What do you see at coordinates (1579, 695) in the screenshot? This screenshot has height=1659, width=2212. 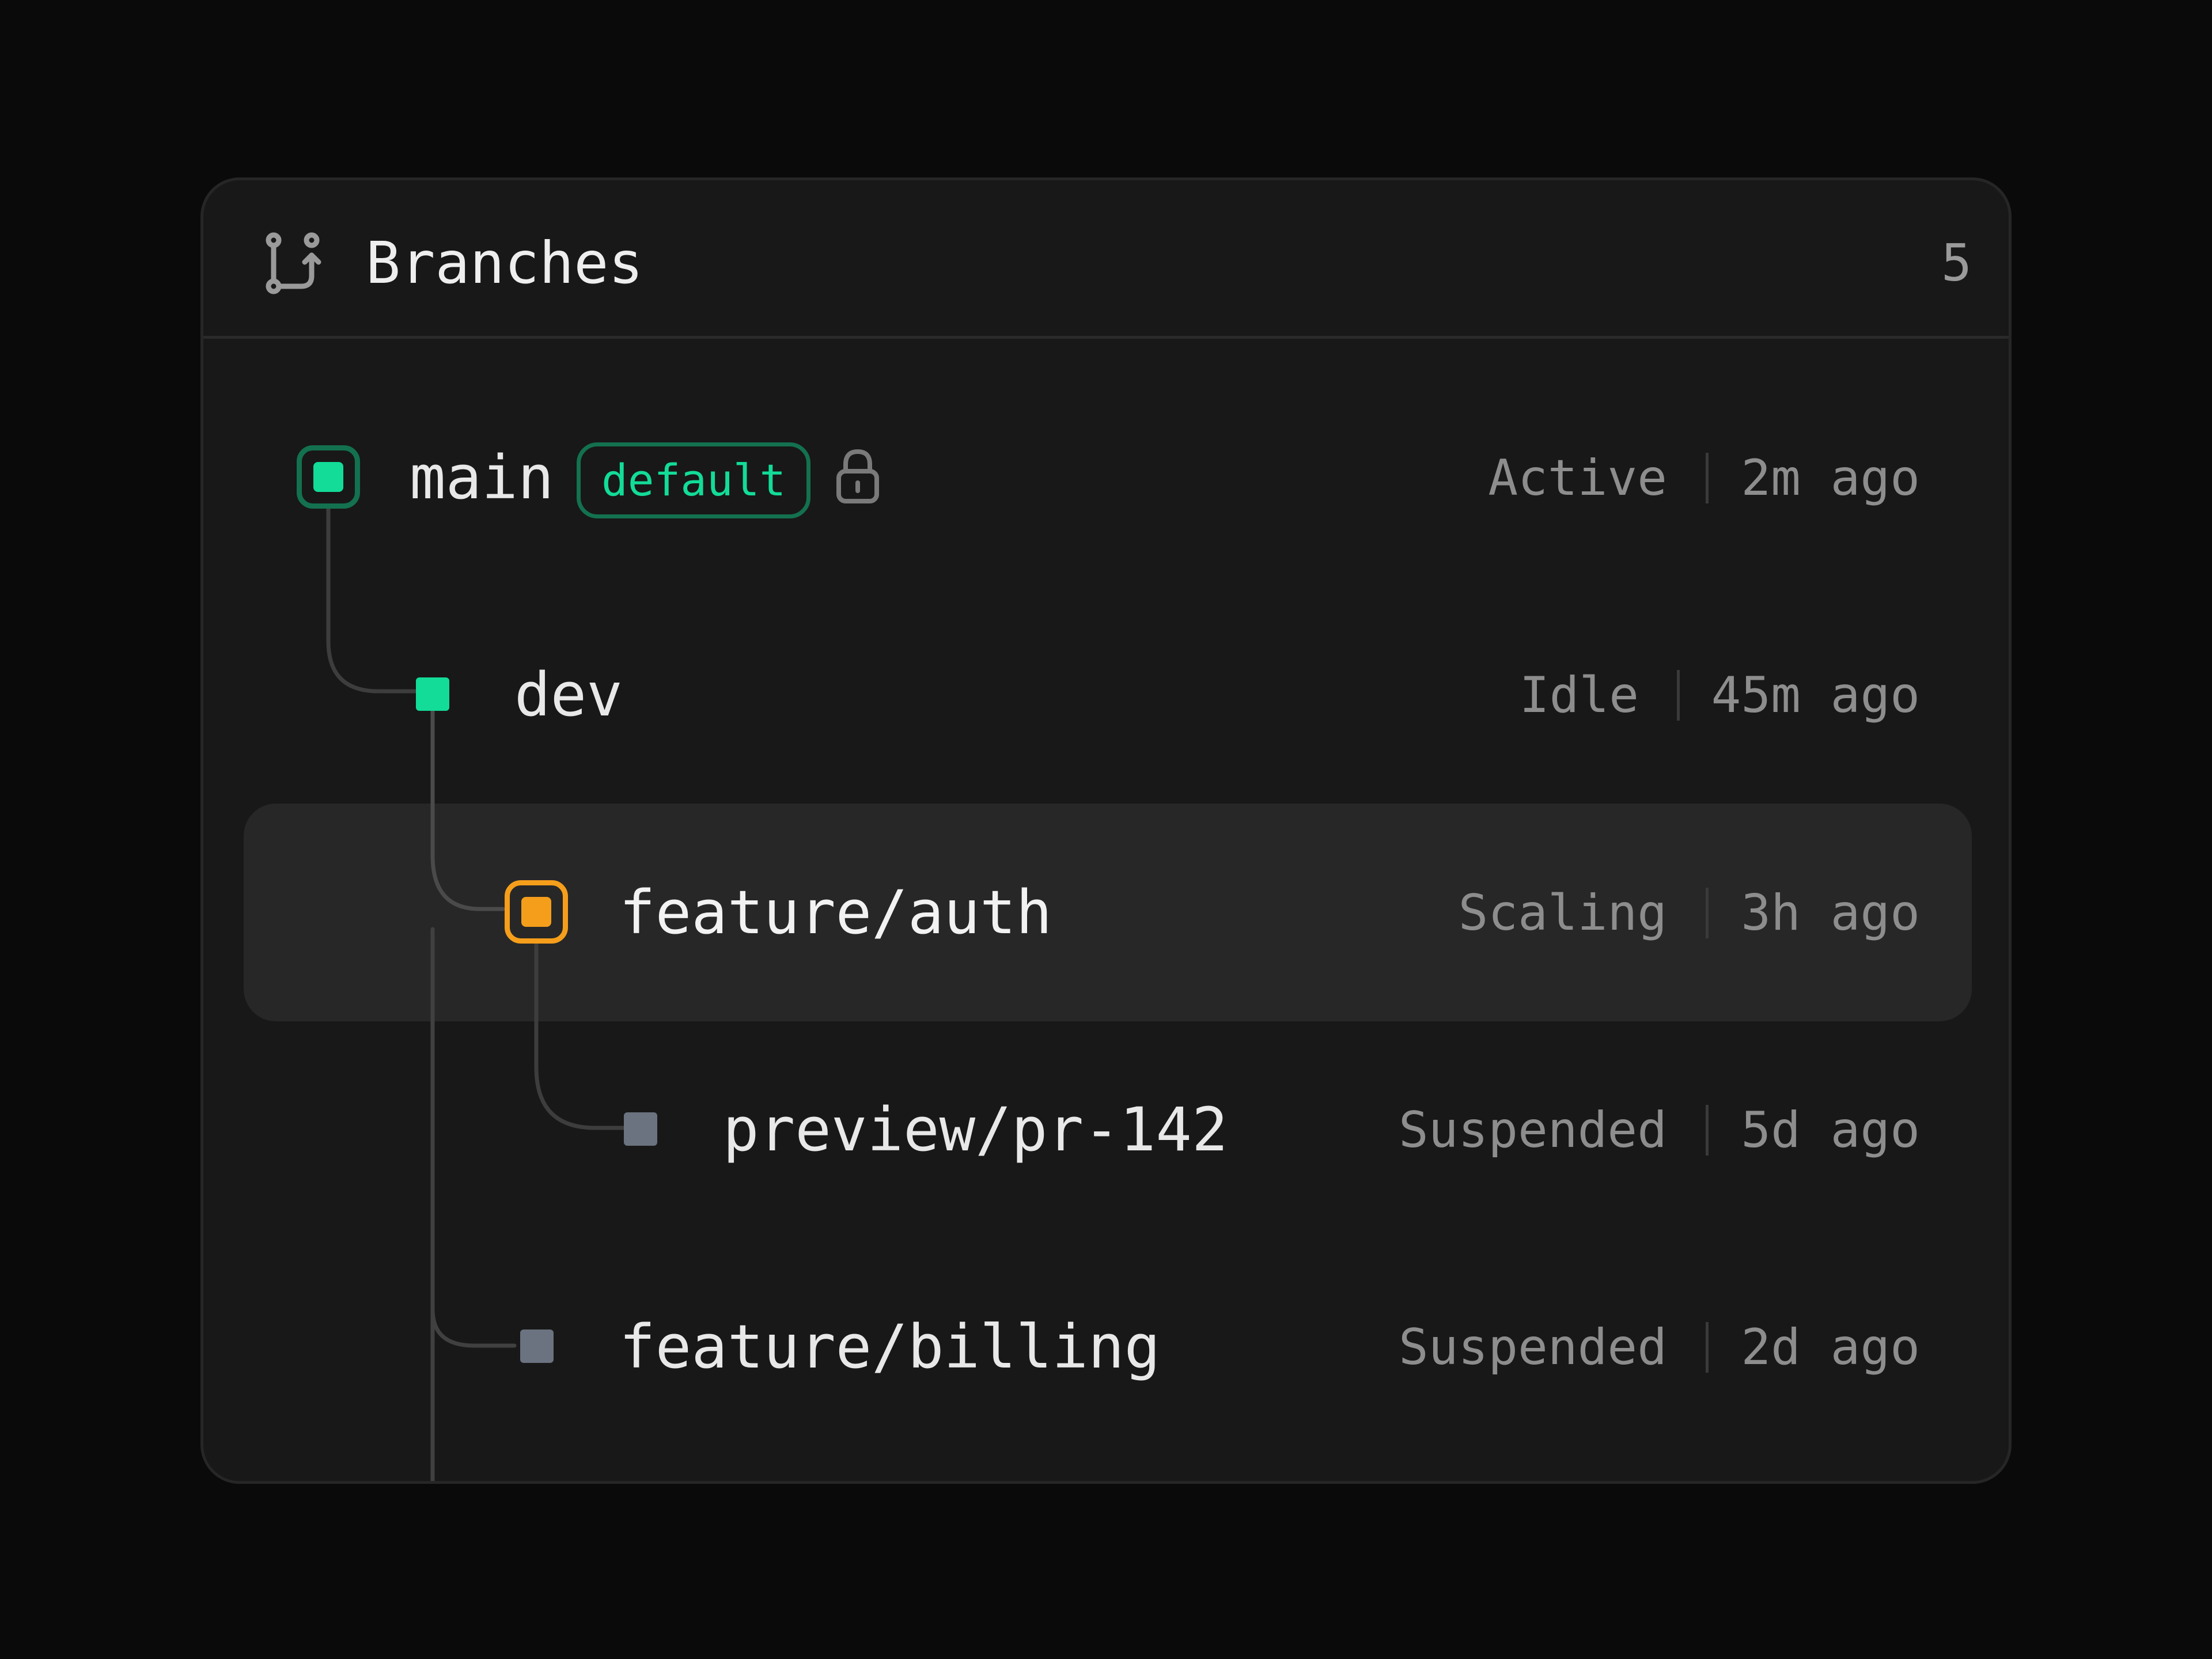 I see `status-text: Idle` at bounding box center [1579, 695].